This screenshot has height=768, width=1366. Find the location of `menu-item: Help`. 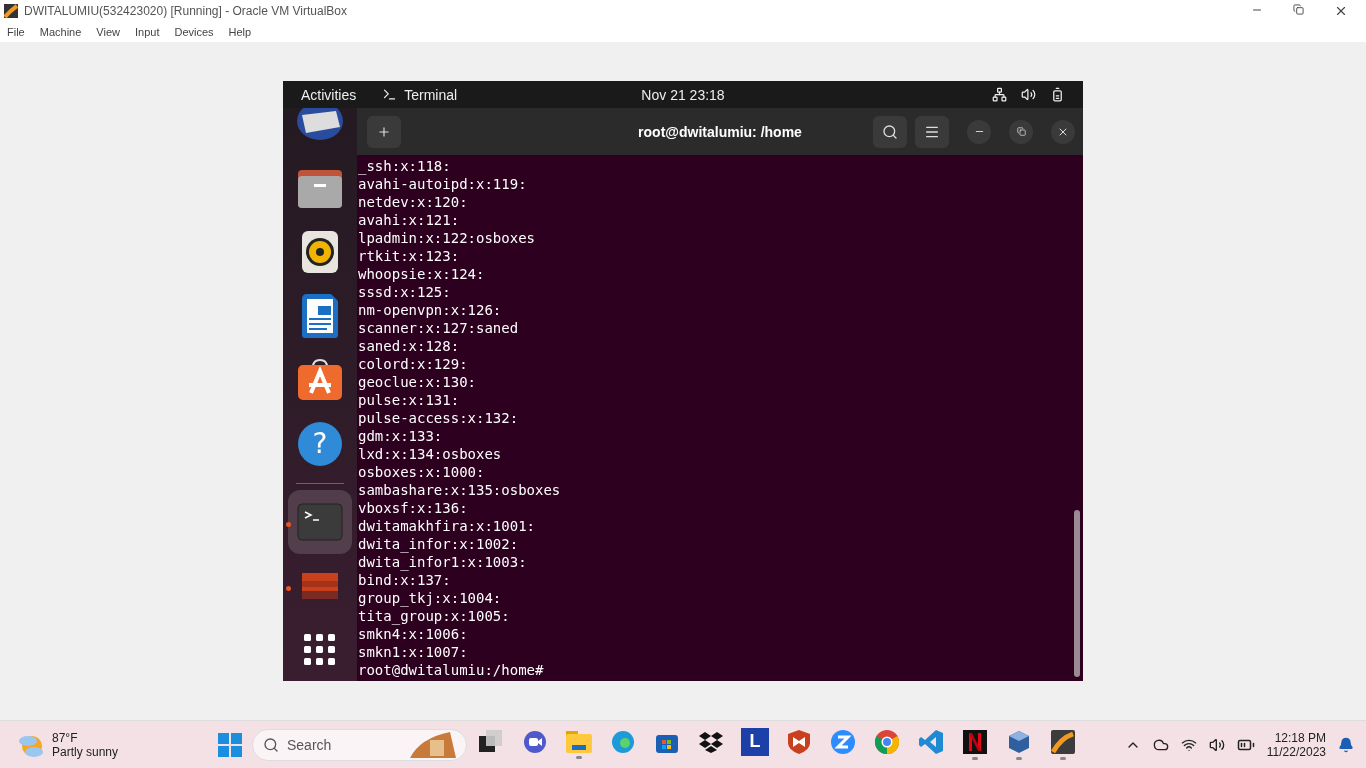

menu-item: Help is located at coordinates (240, 32).